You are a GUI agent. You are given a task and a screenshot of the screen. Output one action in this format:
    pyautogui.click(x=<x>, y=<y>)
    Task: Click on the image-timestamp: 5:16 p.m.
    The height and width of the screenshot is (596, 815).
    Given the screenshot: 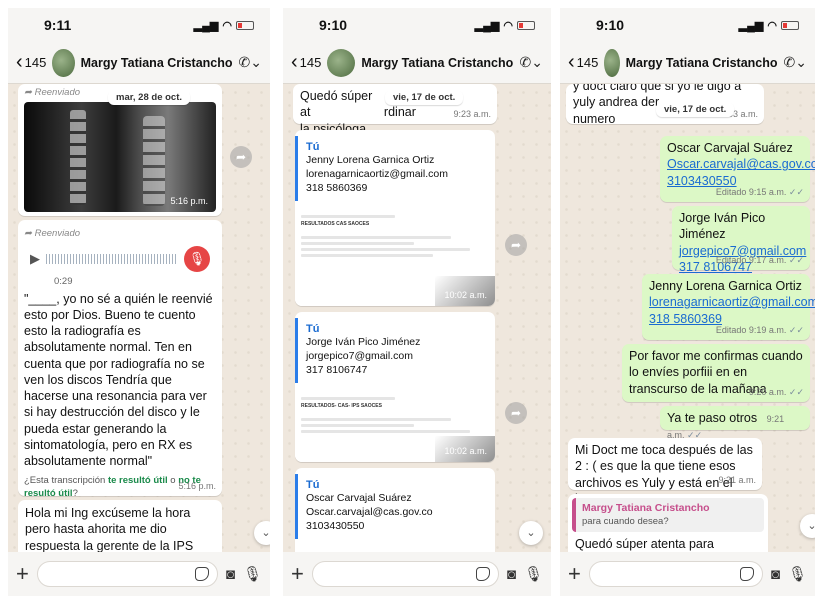 What is the action you would take?
    pyautogui.click(x=189, y=201)
    